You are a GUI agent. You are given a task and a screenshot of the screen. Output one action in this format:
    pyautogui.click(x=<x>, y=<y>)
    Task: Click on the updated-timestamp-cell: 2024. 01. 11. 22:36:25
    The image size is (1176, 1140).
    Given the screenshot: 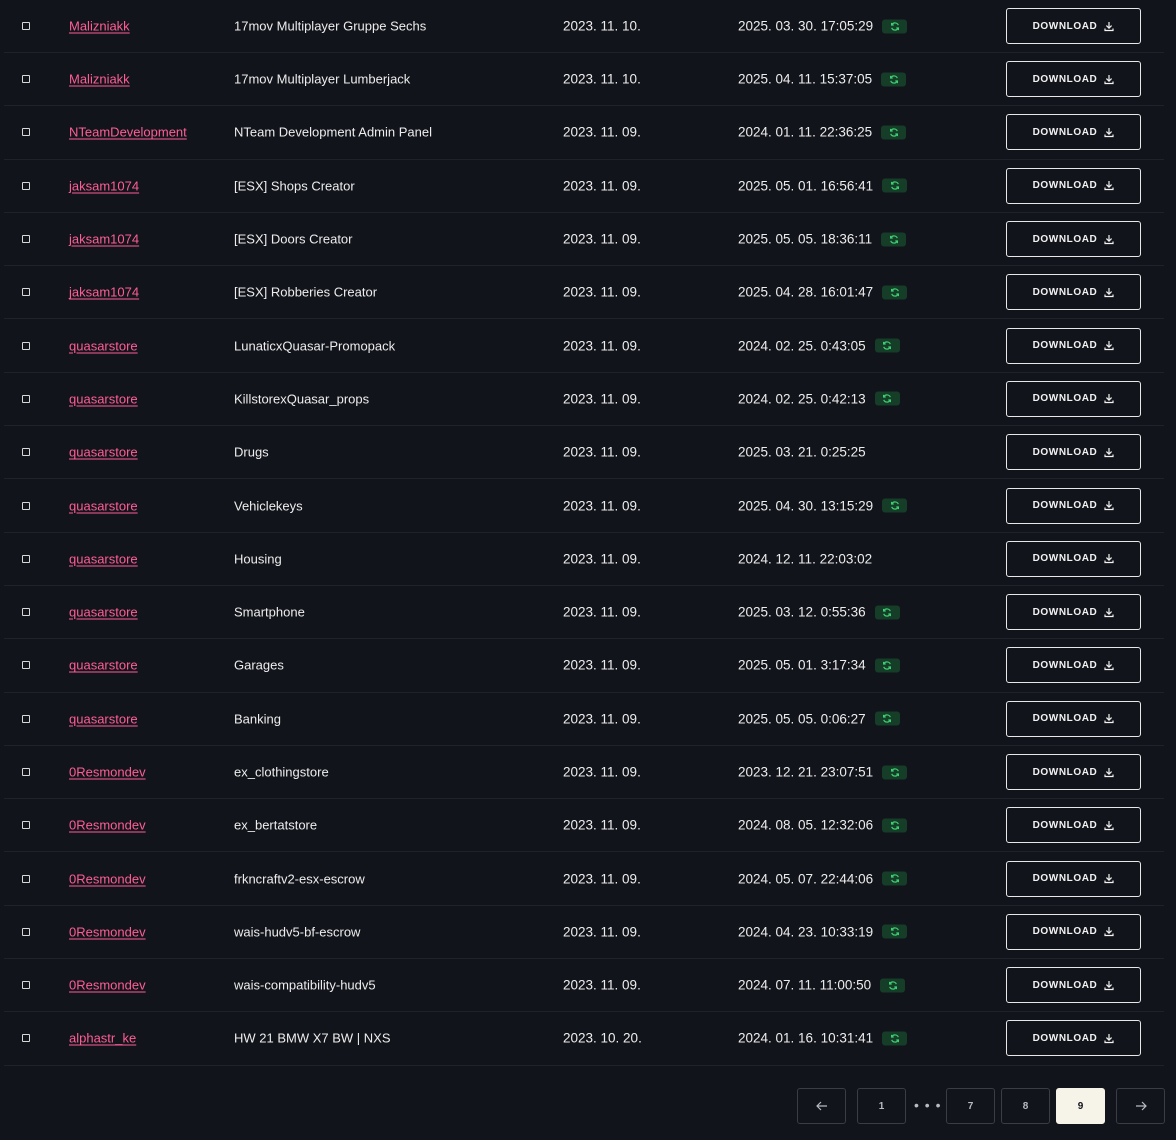 What is the action you would take?
    pyautogui.click(x=822, y=132)
    